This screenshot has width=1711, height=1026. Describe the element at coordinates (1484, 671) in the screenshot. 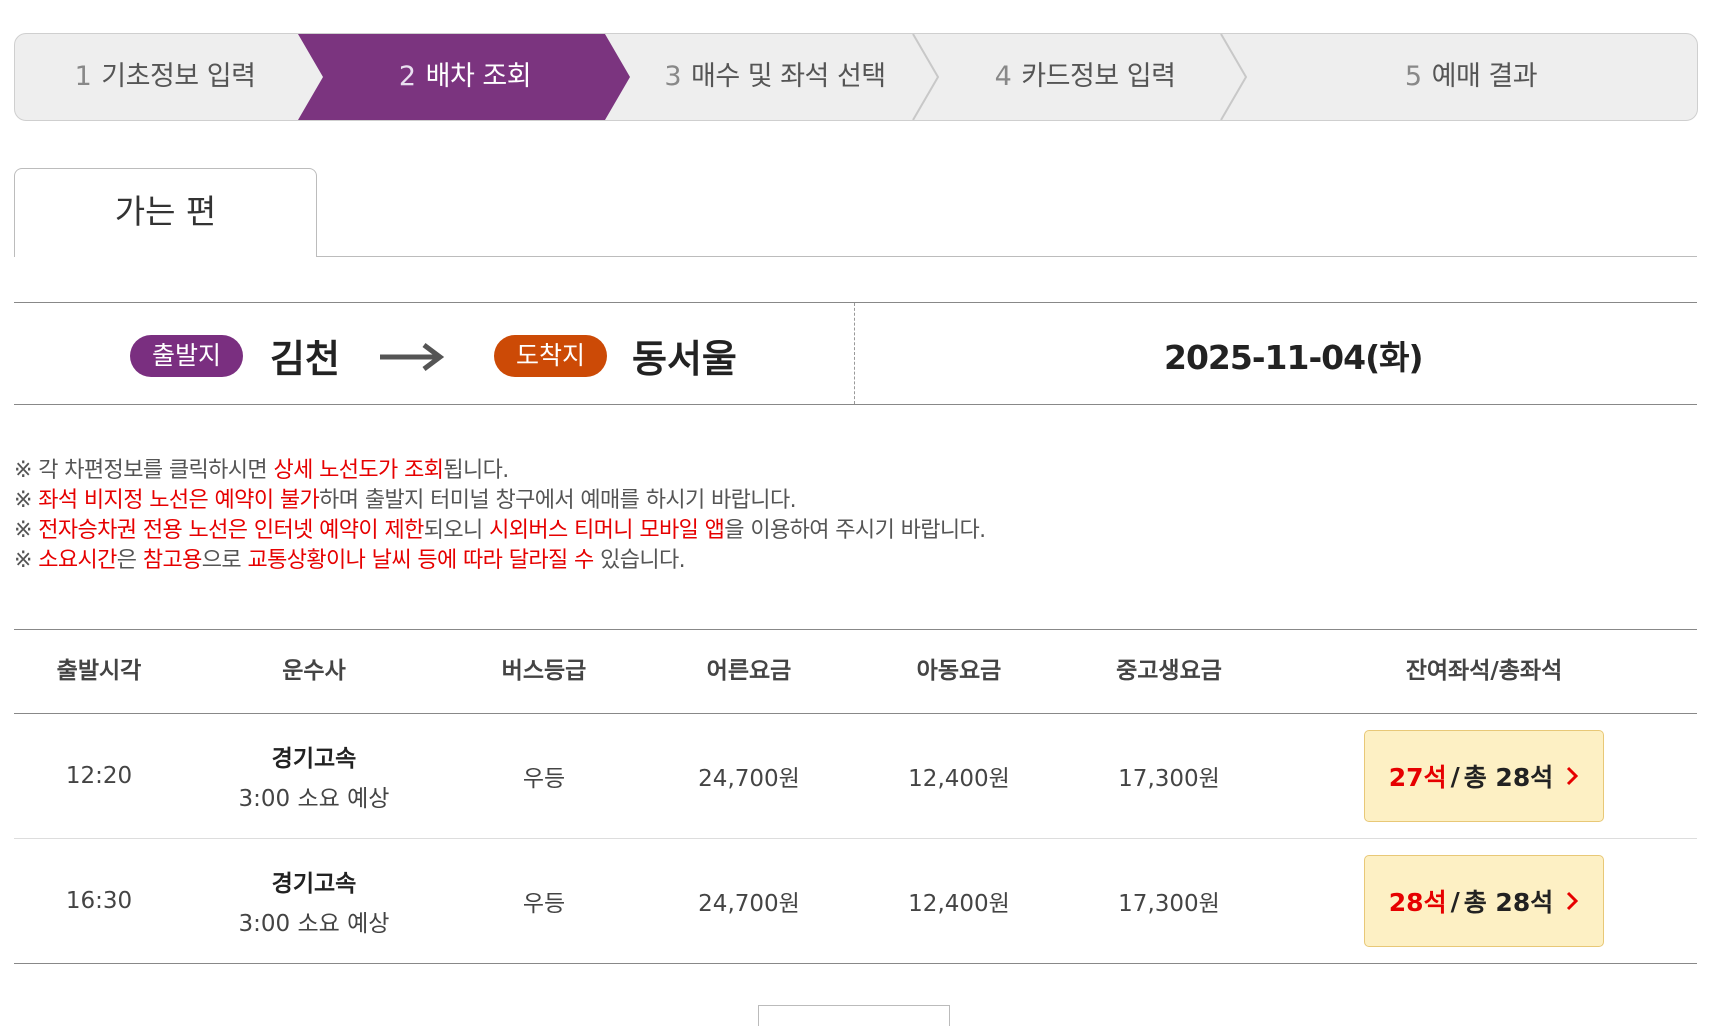

I see `header-seats: 잔여좌석/총좌석` at that location.